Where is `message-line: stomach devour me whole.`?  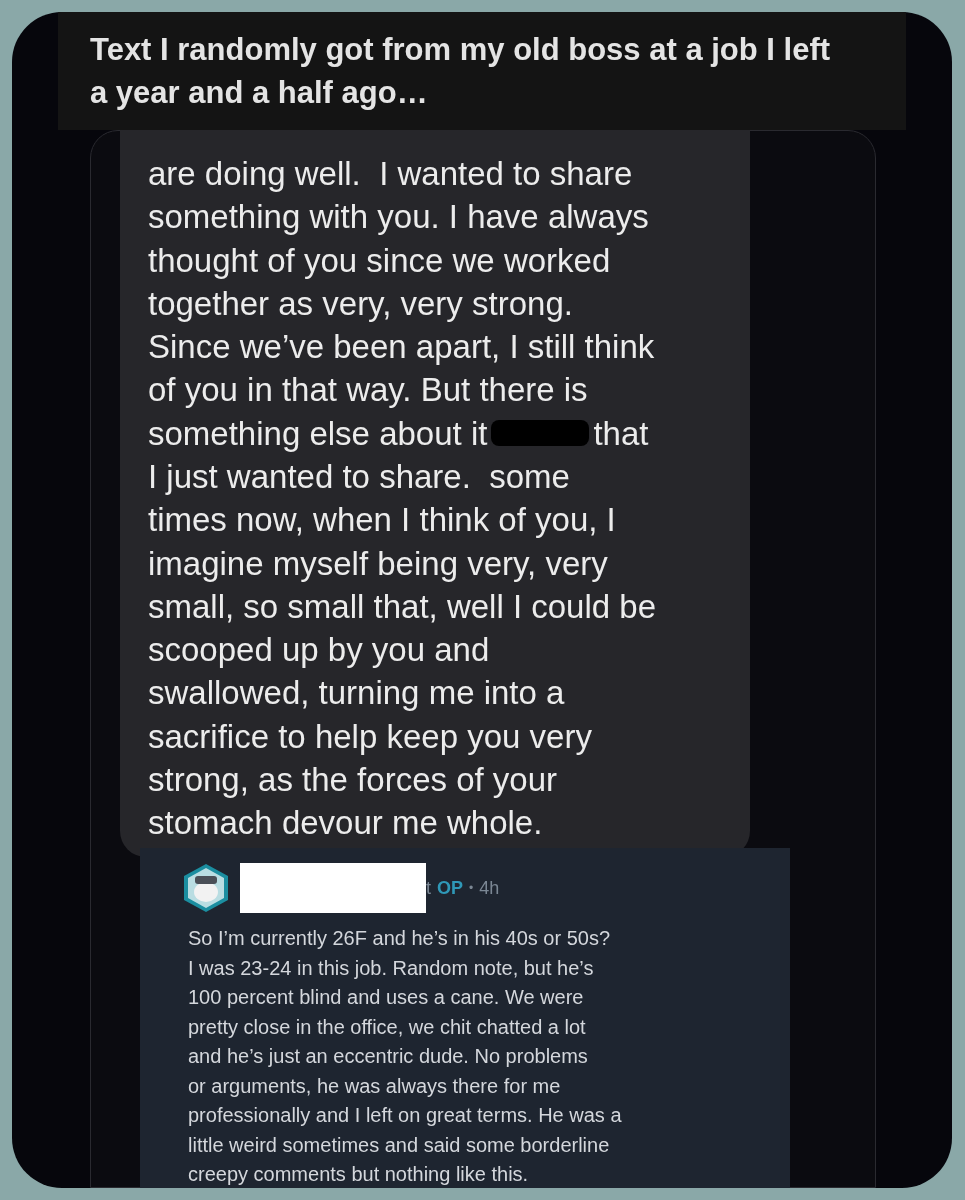 message-line: stomach devour me whole. is located at coordinates (345, 823).